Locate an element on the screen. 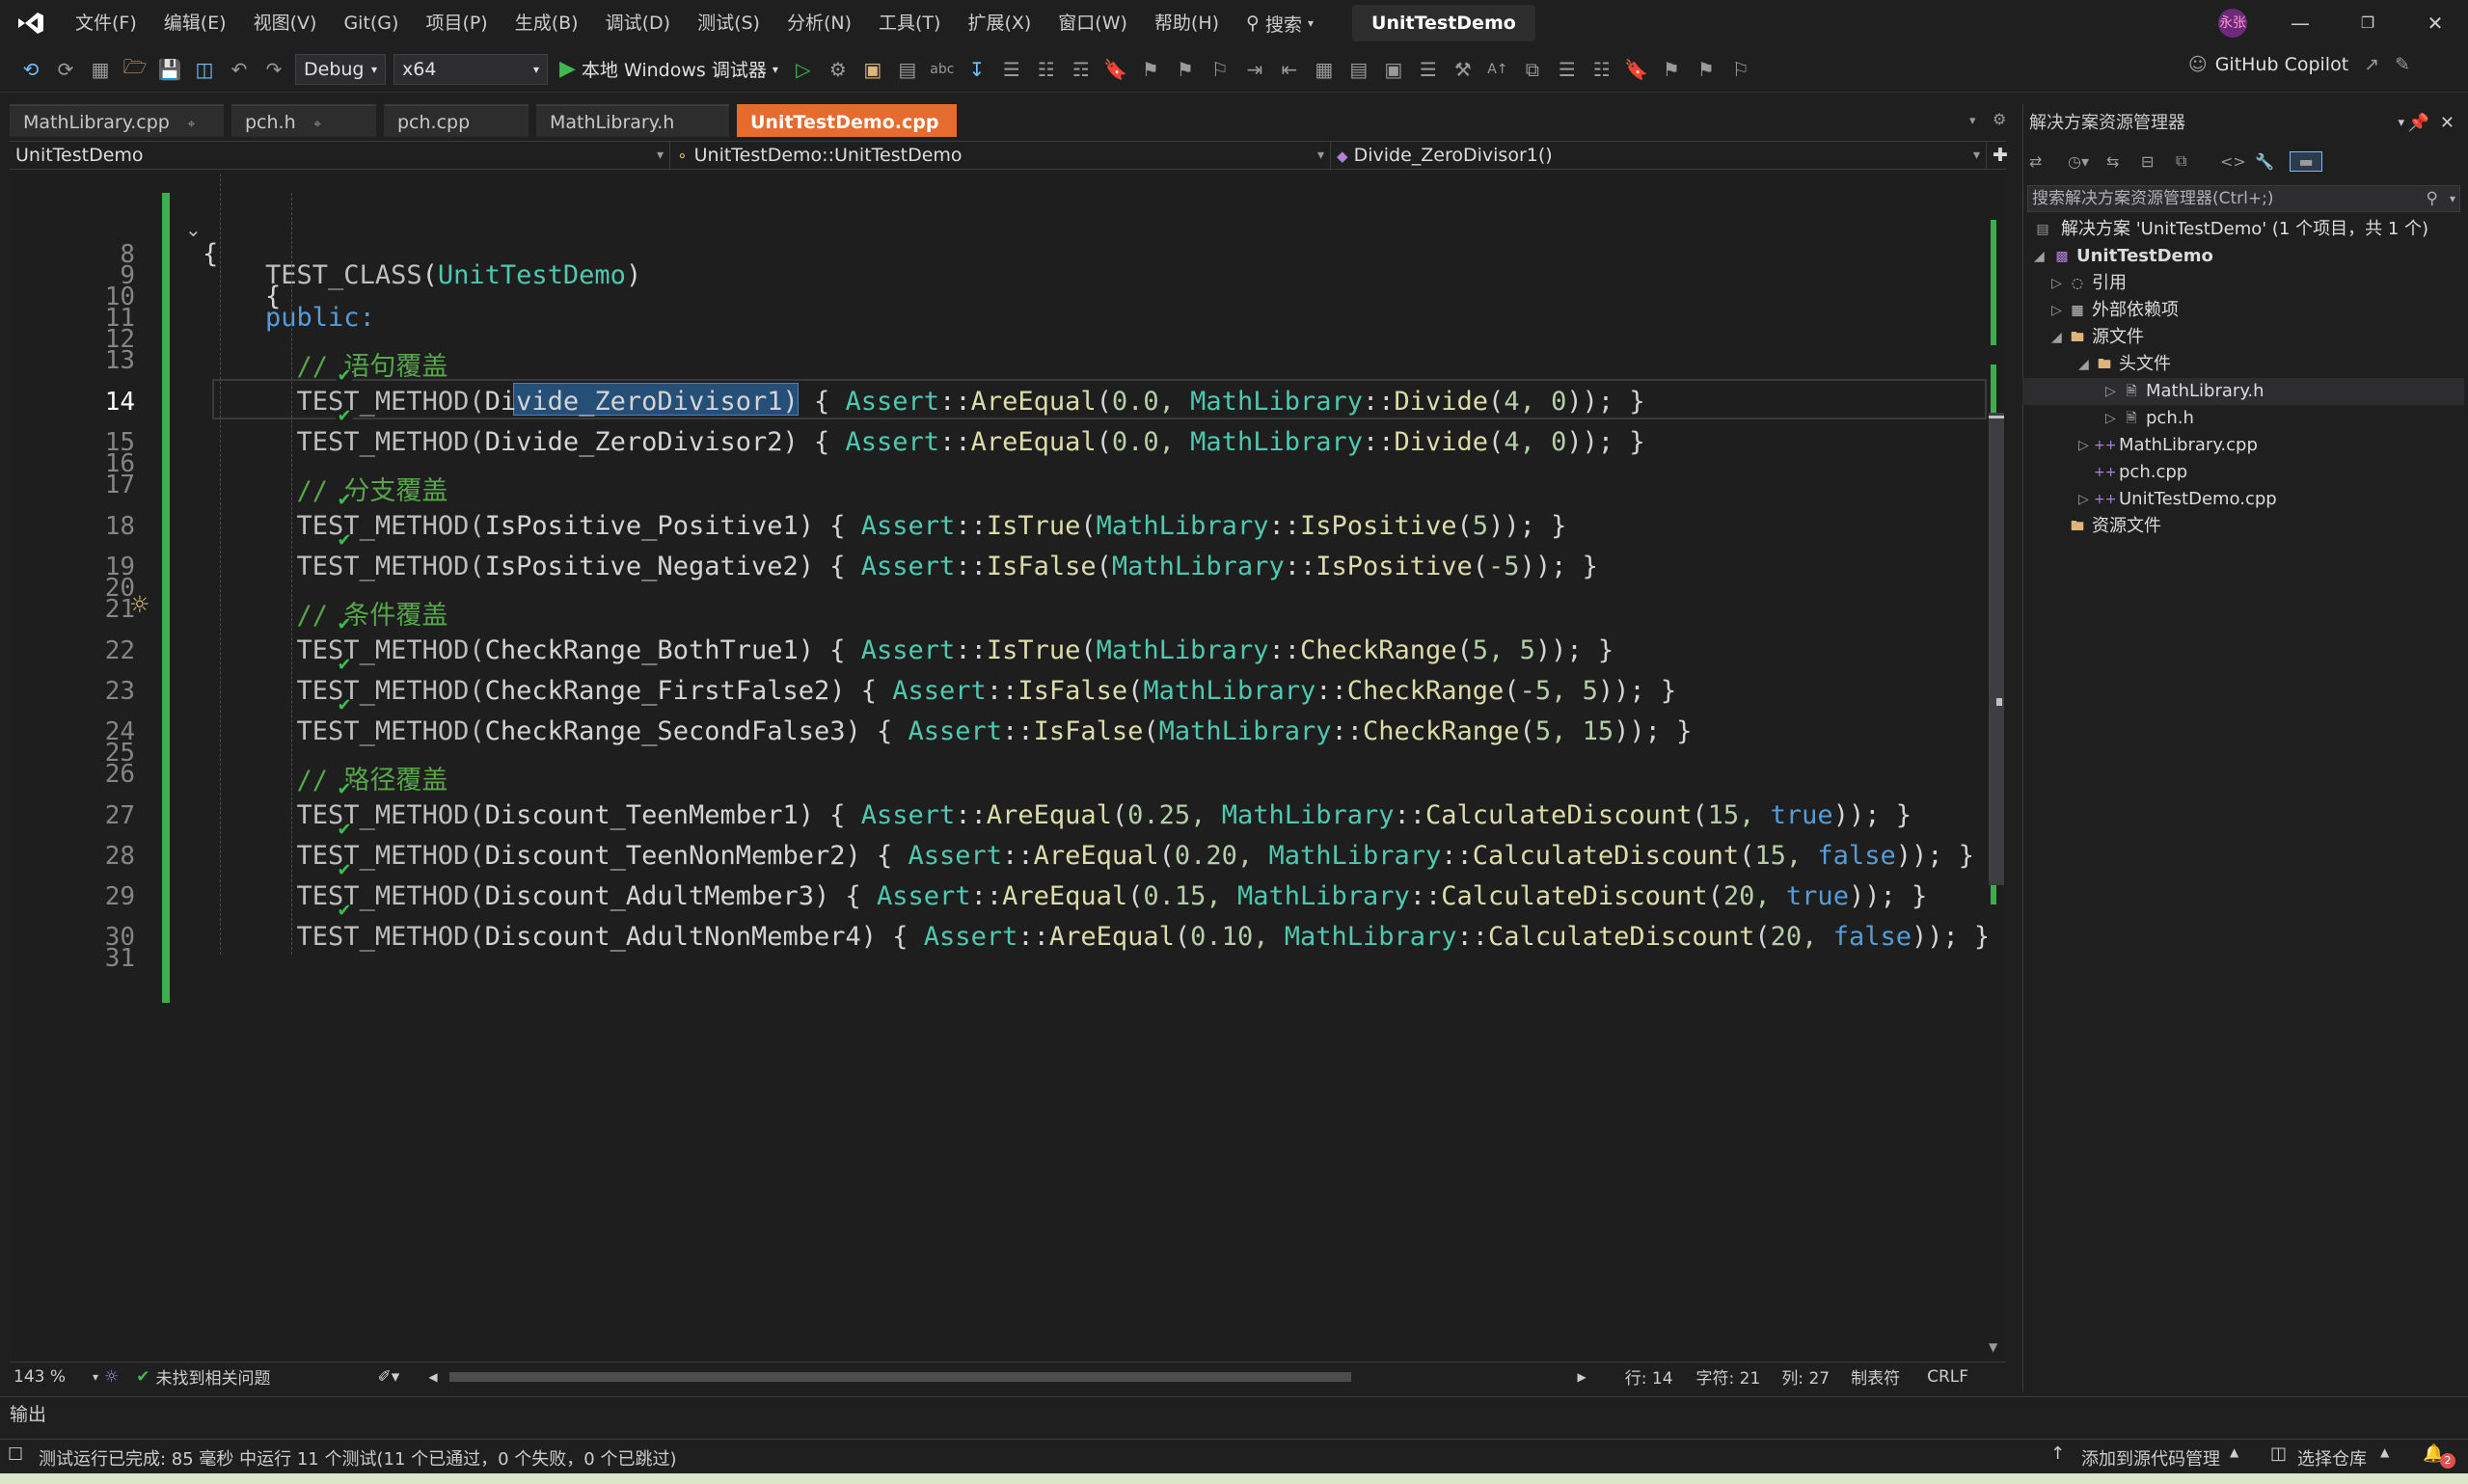 The width and height of the screenshot is (2468, 1484). format-icon: ☰ is located at coordinates (1011, 69).